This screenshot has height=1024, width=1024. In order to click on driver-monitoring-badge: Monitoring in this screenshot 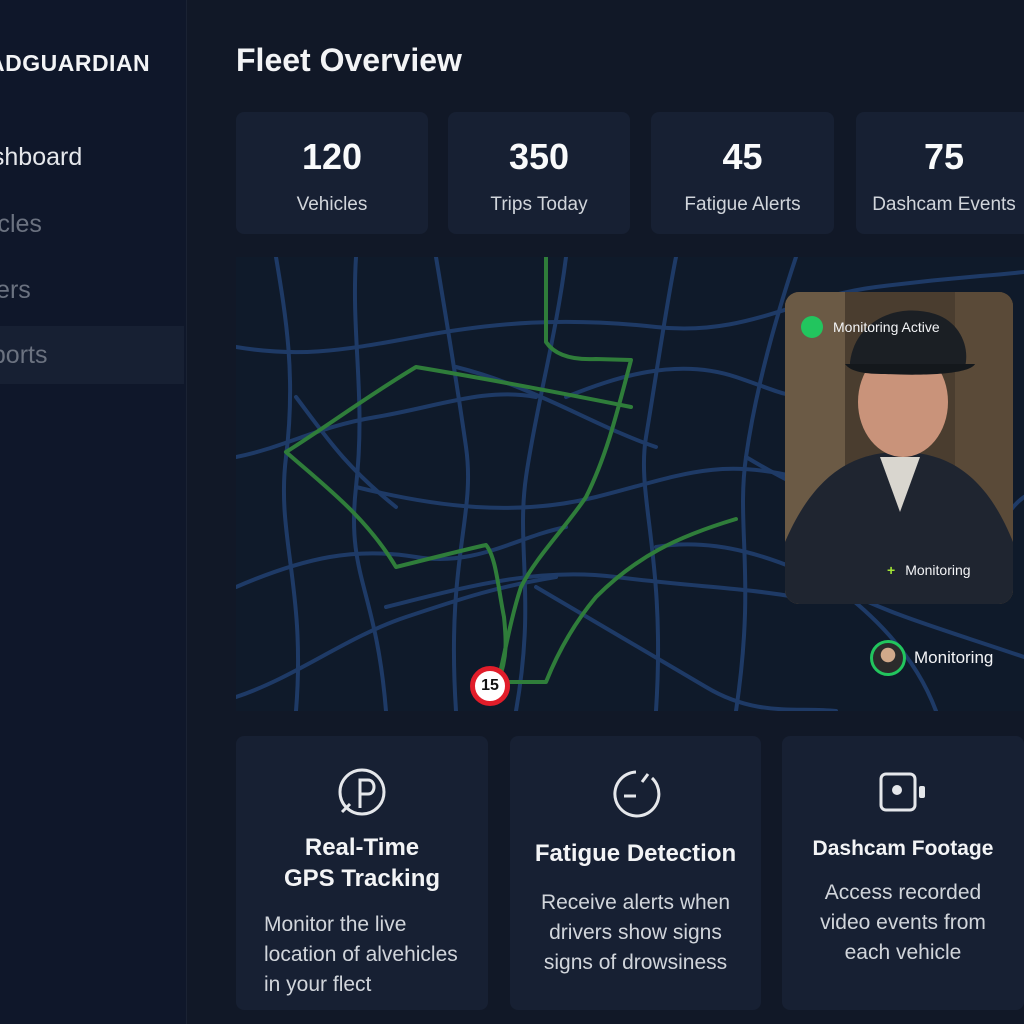, I will do `click(931, 658)`.